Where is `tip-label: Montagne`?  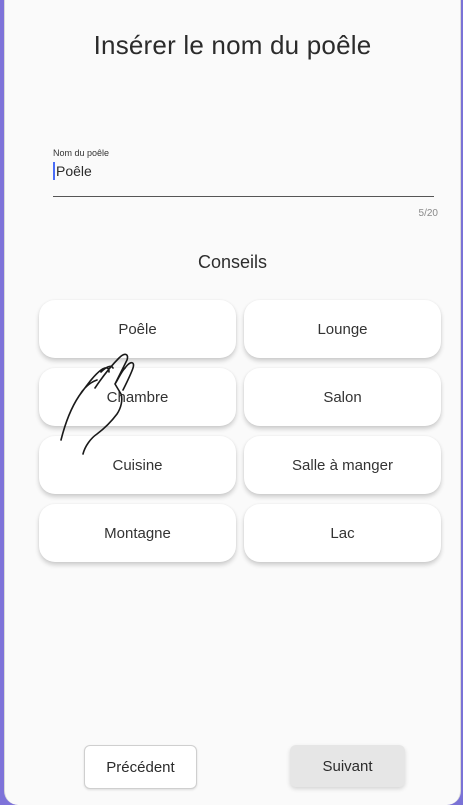 tip-label: Montagne is located at coordinates (137, 533).